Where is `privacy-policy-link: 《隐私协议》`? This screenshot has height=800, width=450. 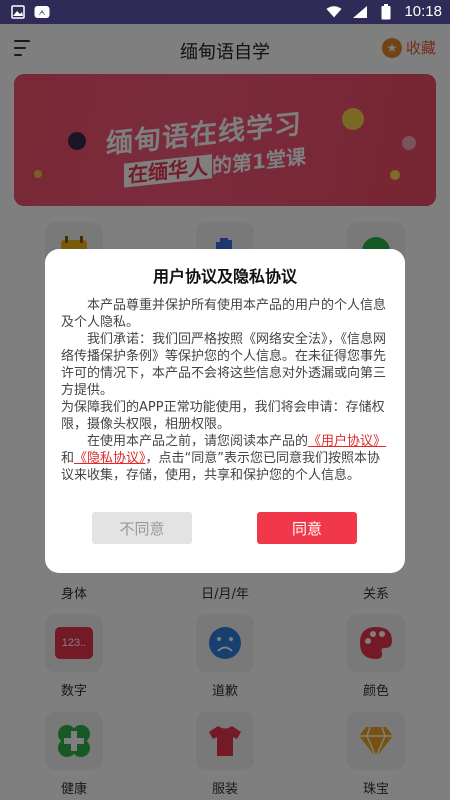 privacy-policy-link: 《隐私协议》 is located at coordinates (110, 458).